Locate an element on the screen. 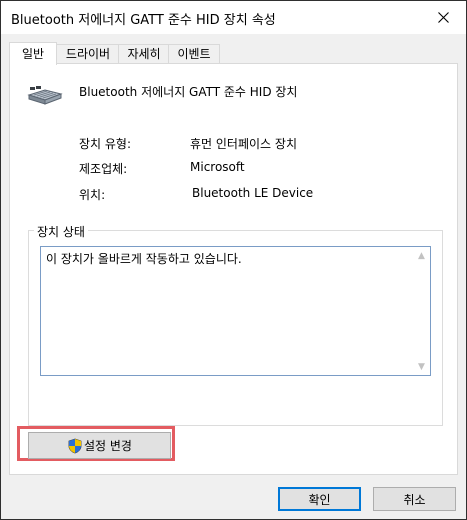  change-settings-button: 설정 변경 is located at coordinates (99, 445).